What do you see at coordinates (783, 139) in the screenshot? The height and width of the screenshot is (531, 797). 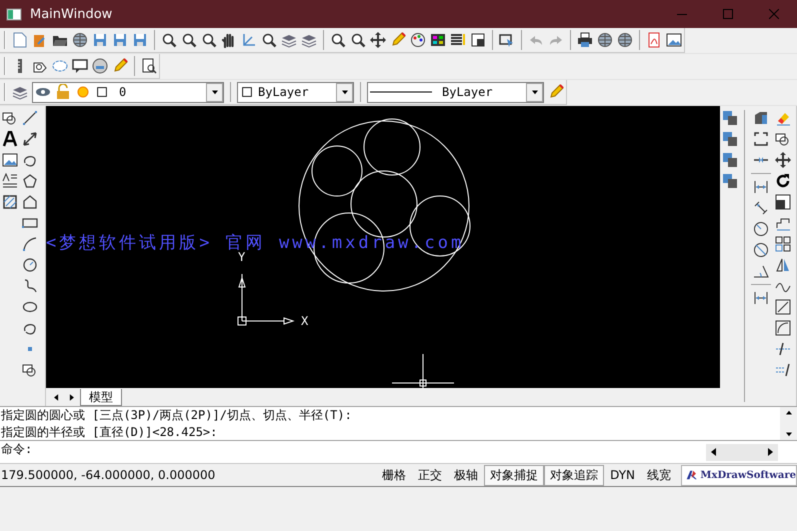 I see `copy-icon` at bounding box center [783, 139].